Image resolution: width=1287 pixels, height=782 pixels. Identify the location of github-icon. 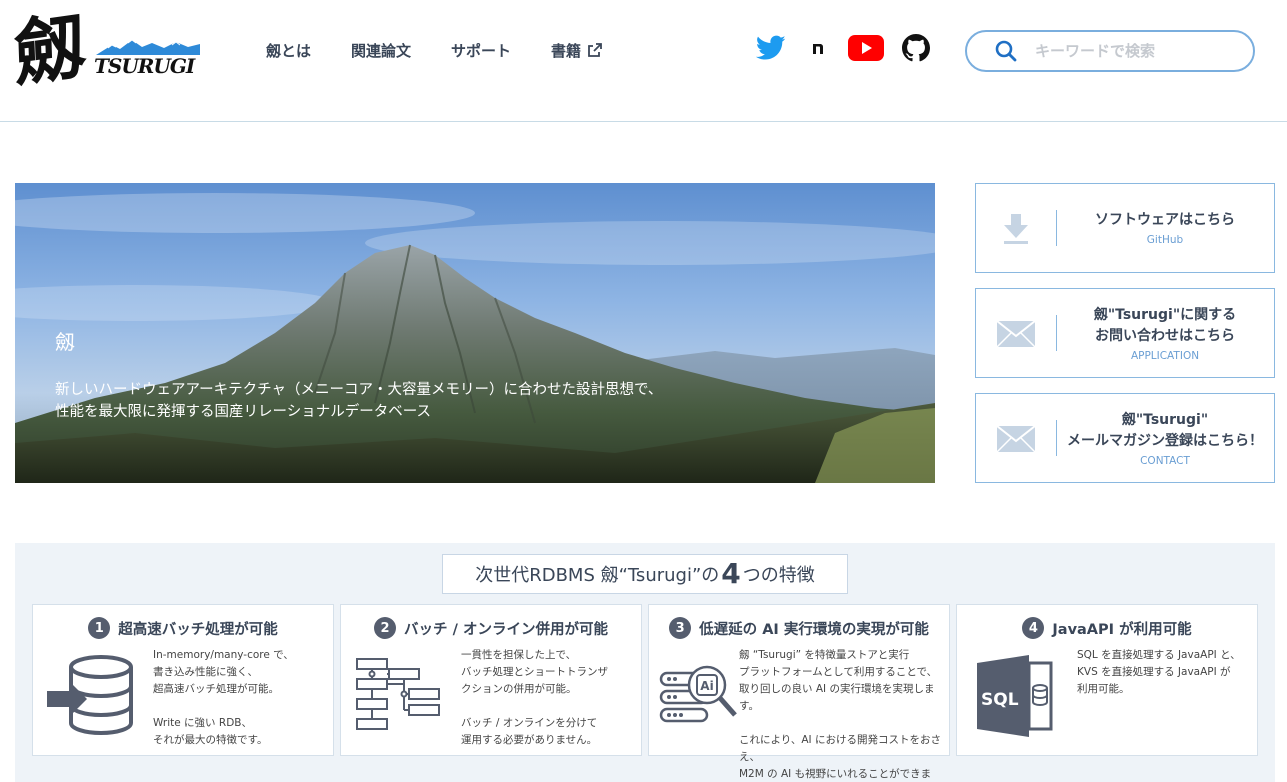
(916, 48).